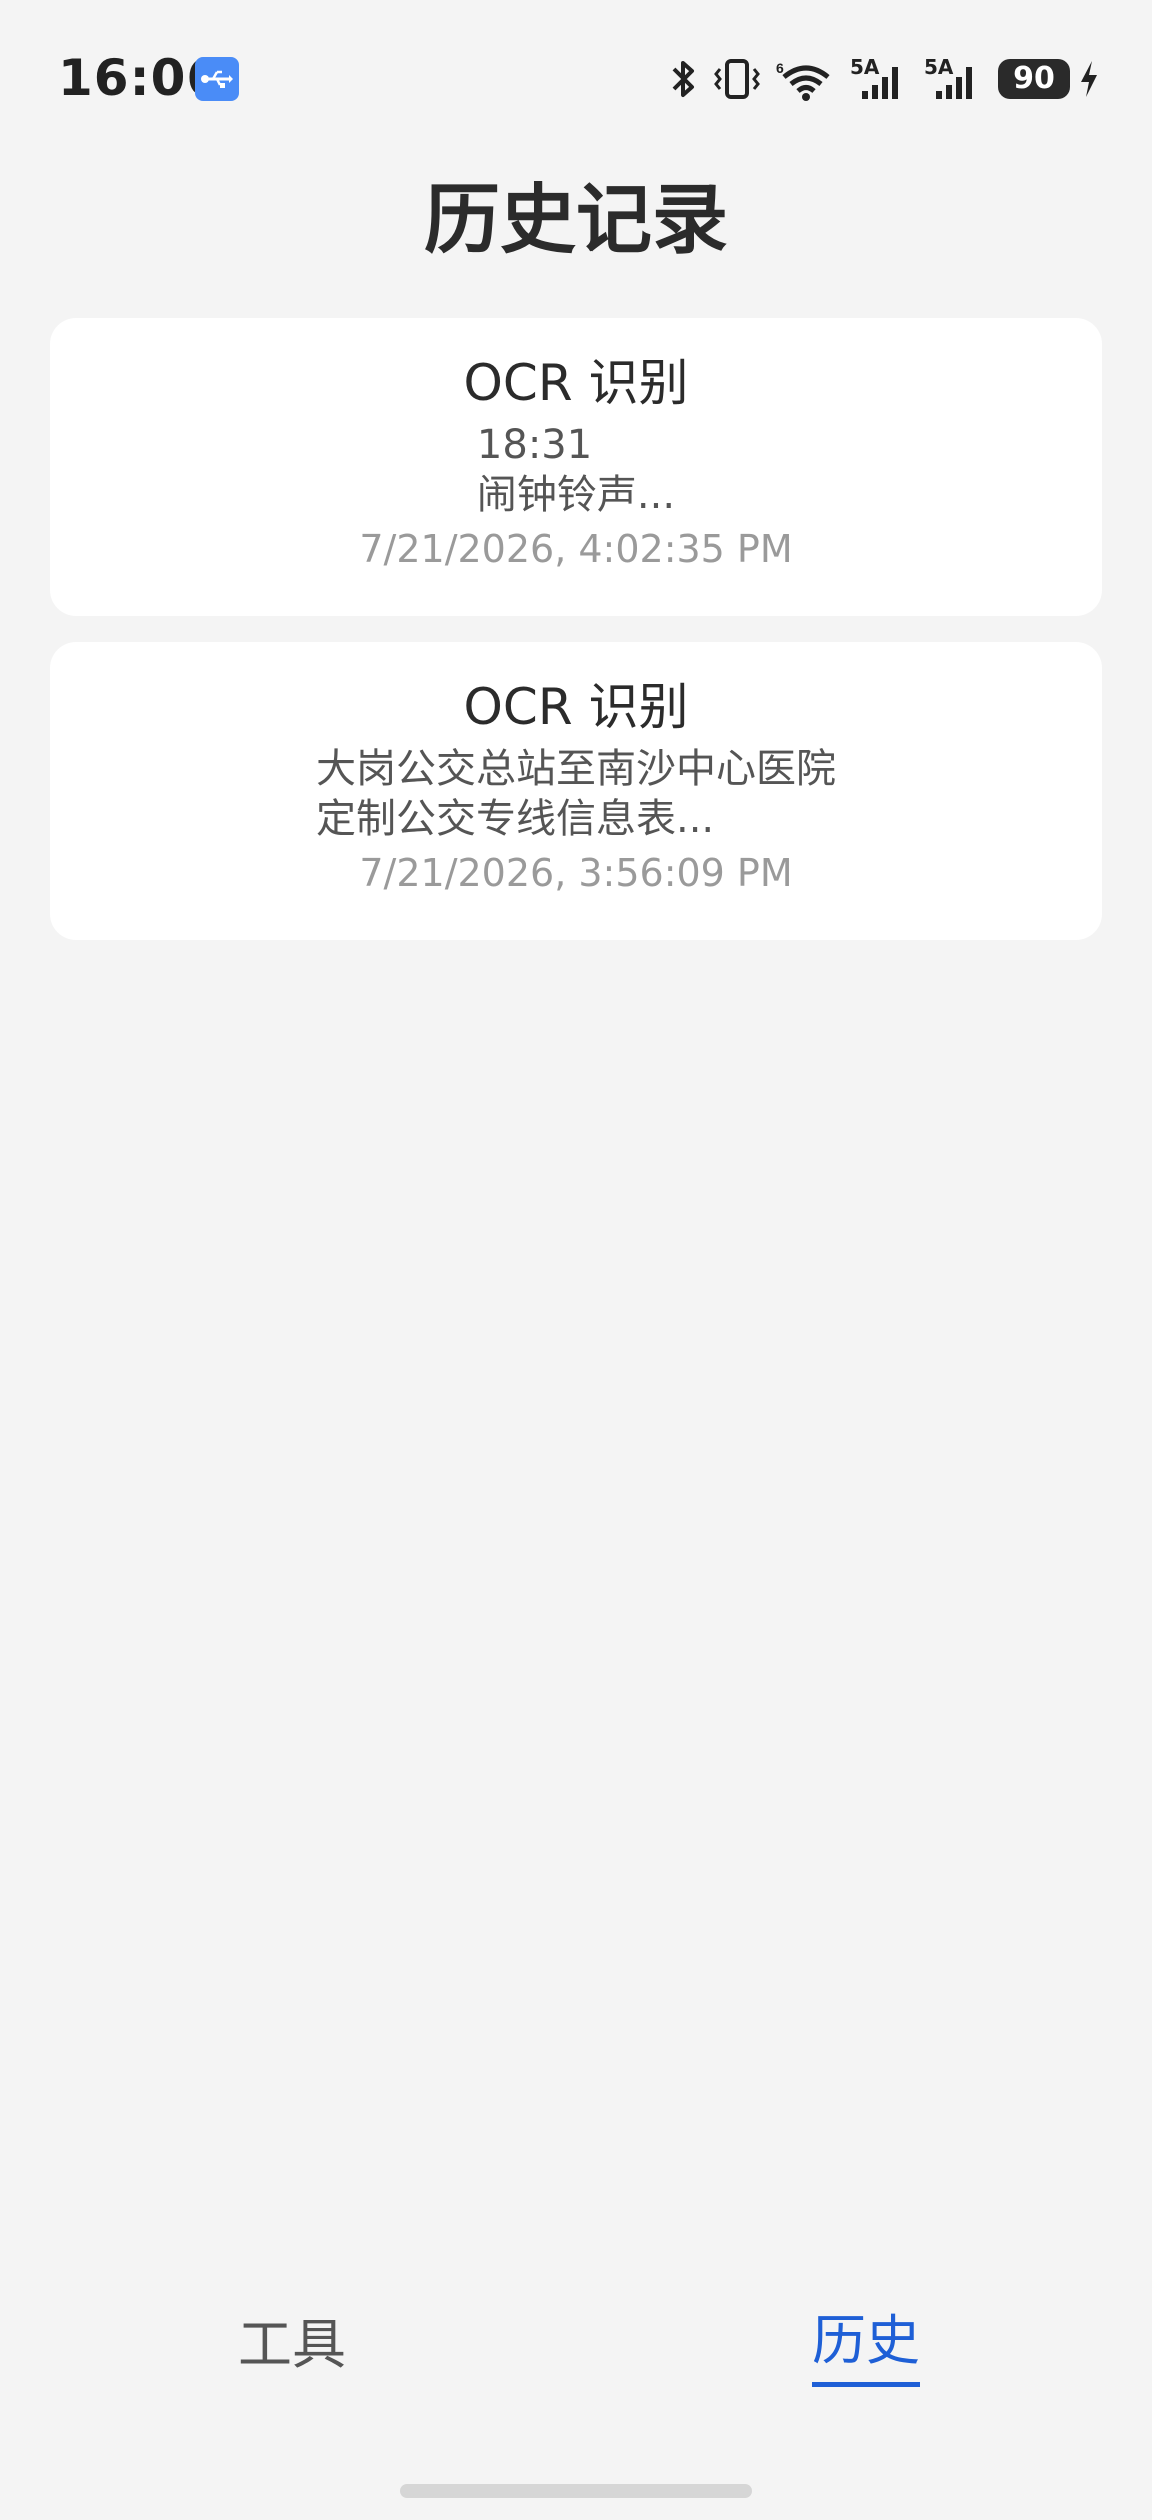  Describe the element at coordinates (292, 2345) in the screenshot. I see `tab-tools: 工具` at that location.